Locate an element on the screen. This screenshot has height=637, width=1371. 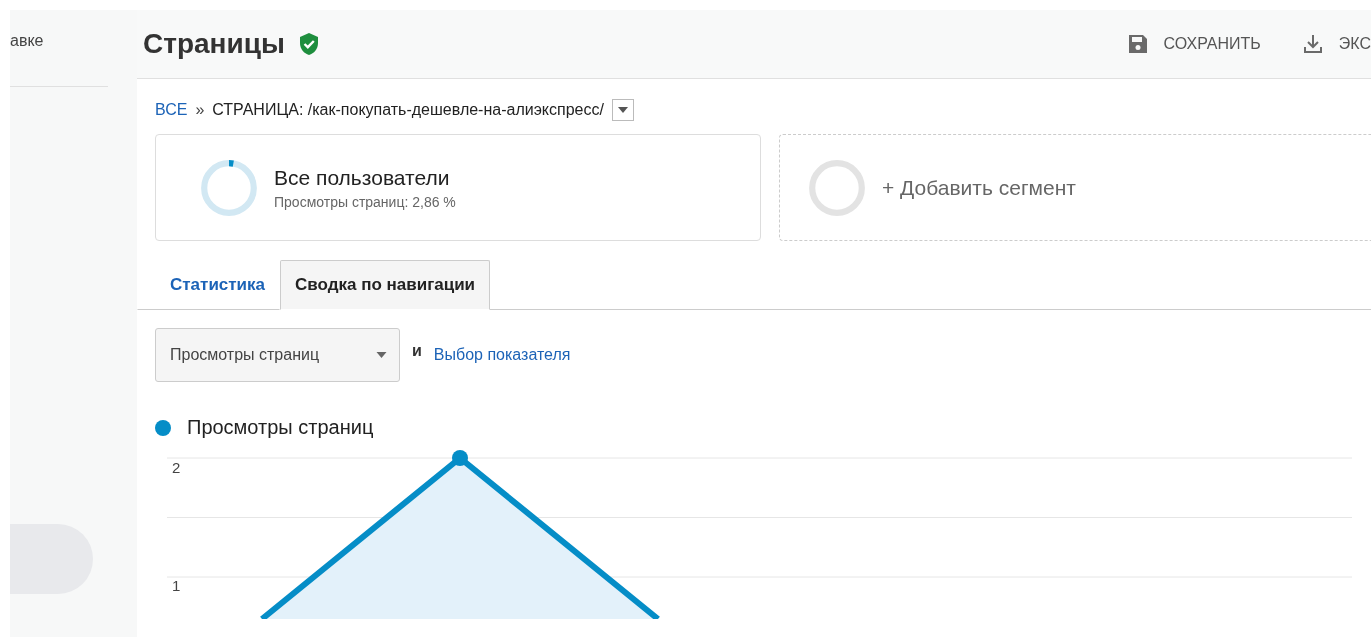
breadcrumb-dropdown is located at coordinates (622, 110).